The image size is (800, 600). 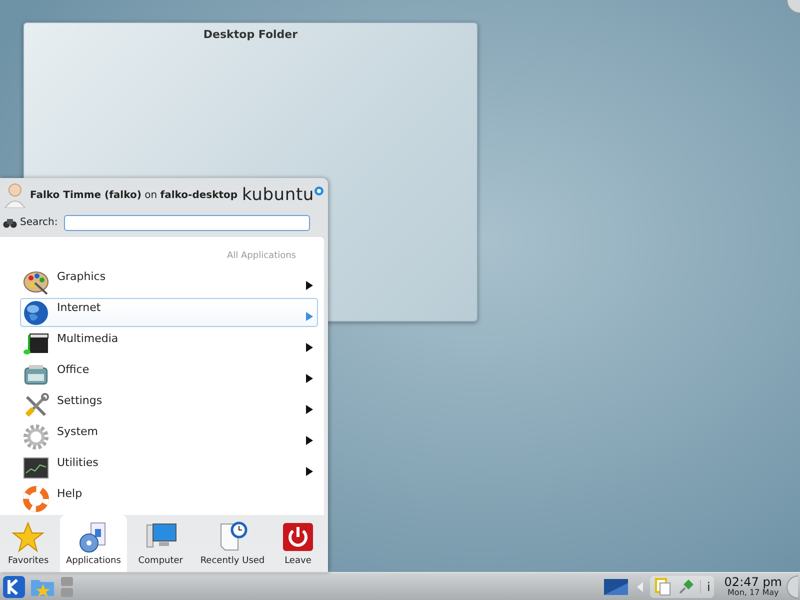 I want to click on menu-item: Utilities, so click(x=169, y=467).